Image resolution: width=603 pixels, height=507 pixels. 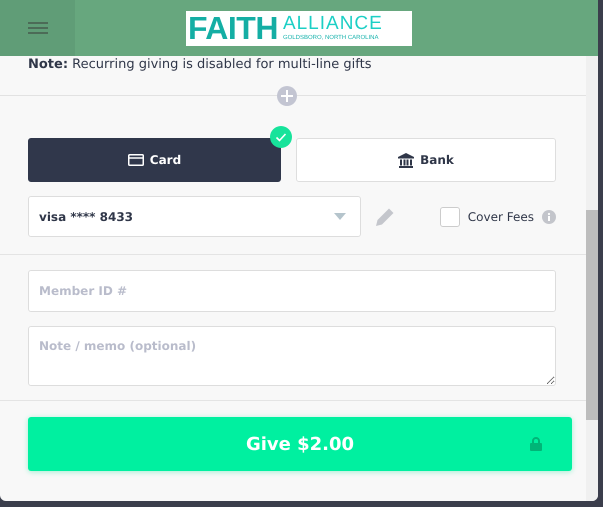 I want to click on info-icon, so click(x=549, y=217).